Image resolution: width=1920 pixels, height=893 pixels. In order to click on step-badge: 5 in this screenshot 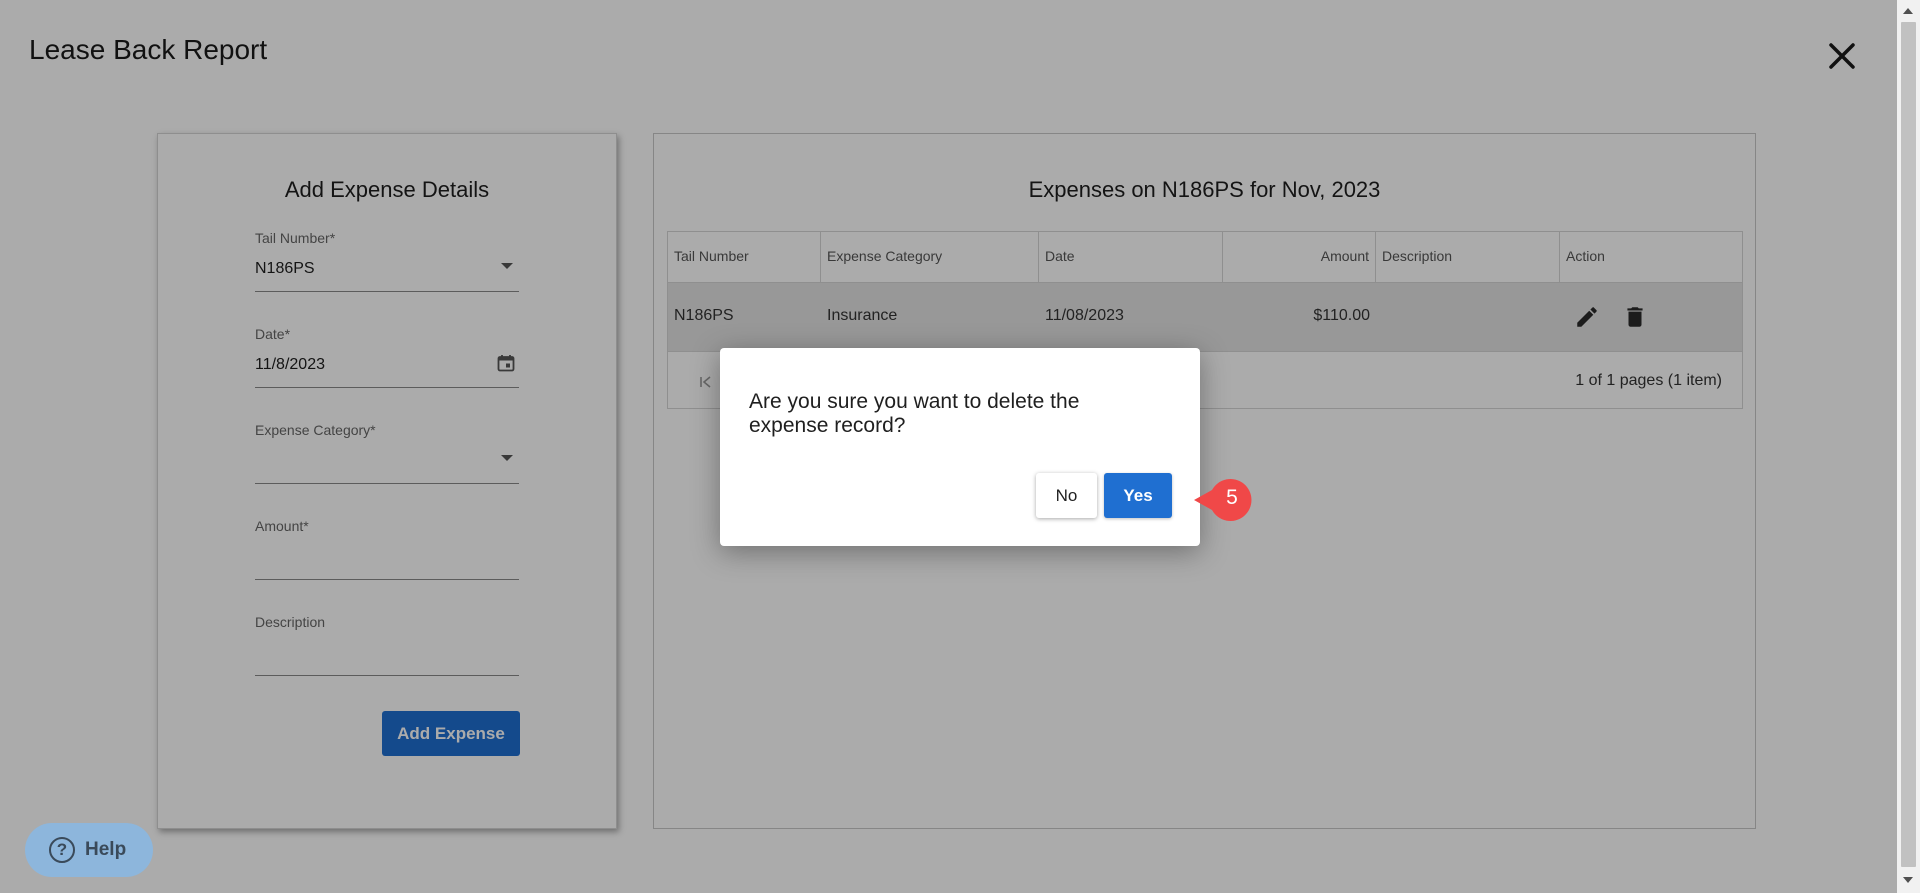, I will do `click(1232, 497)`.